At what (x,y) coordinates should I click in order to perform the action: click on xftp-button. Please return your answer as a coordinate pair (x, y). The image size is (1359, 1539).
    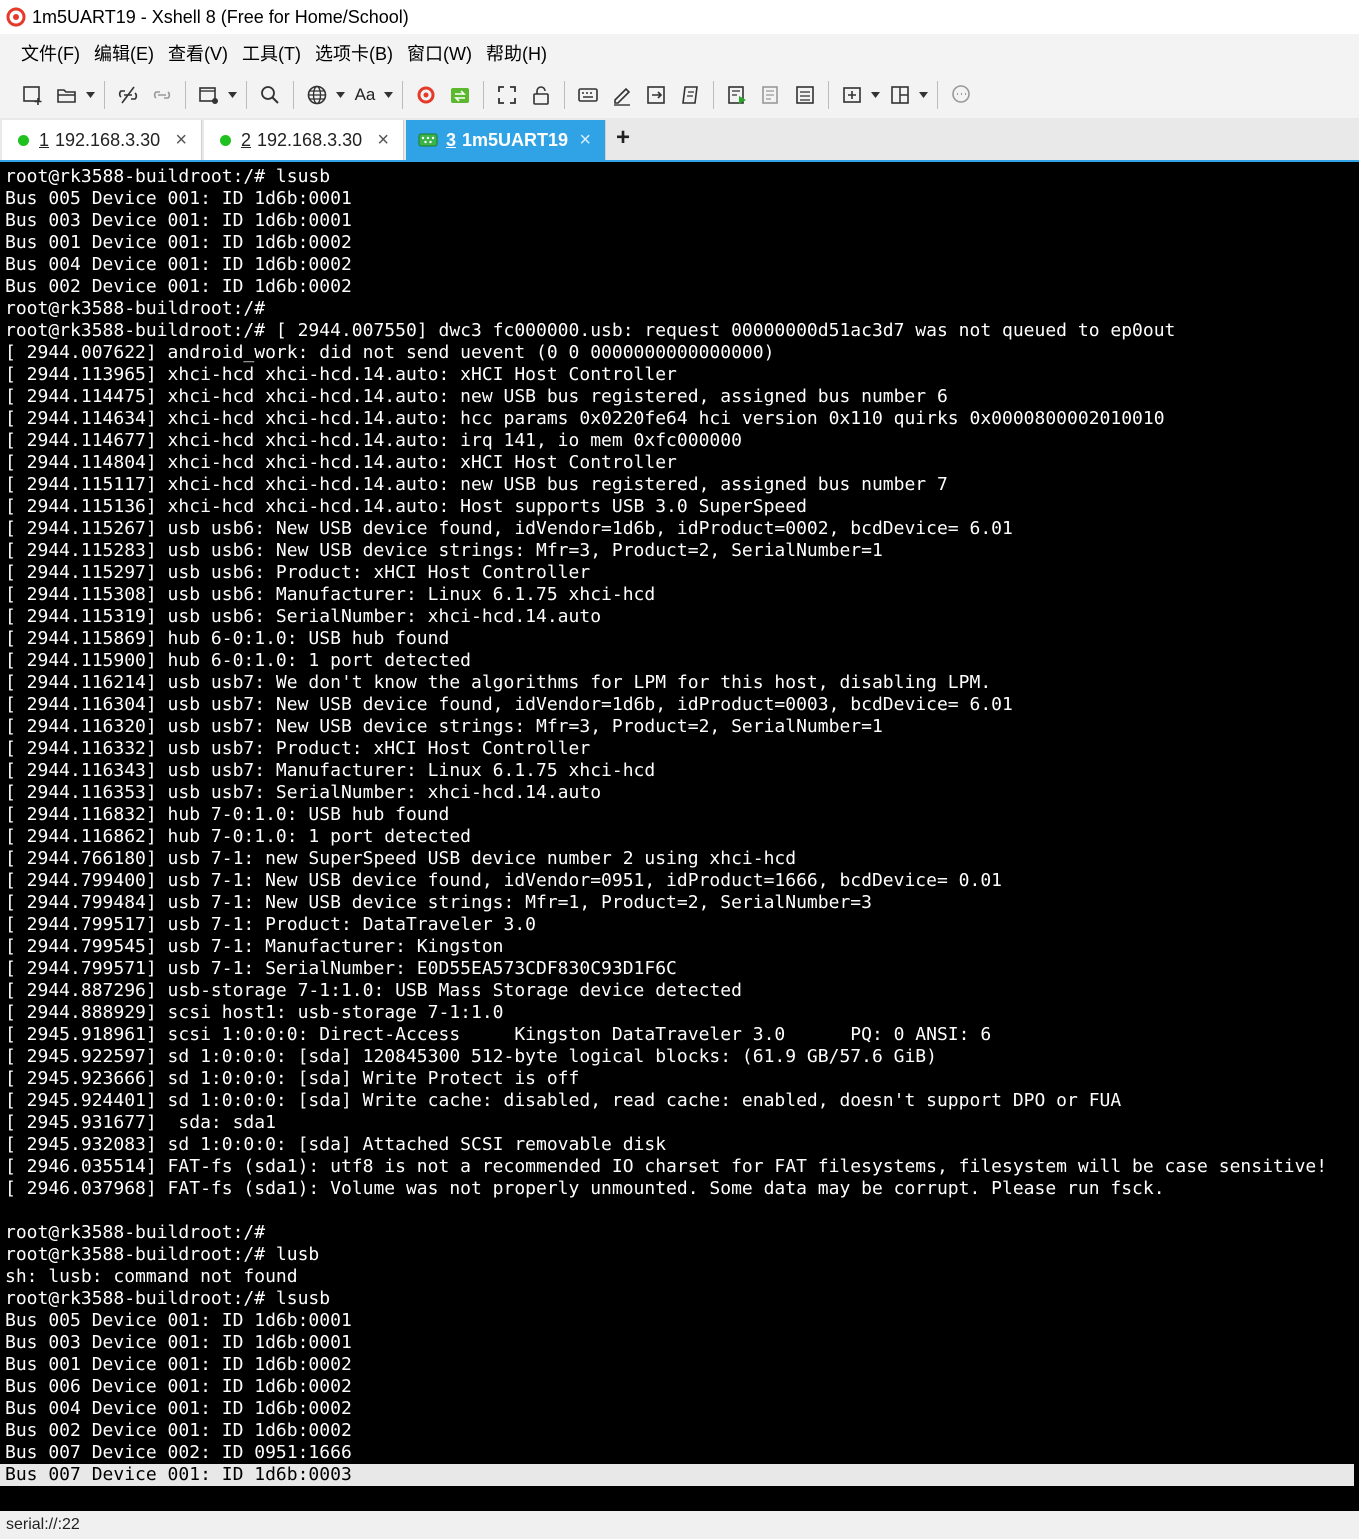
    Looking at the image, I should click on (426, 95).